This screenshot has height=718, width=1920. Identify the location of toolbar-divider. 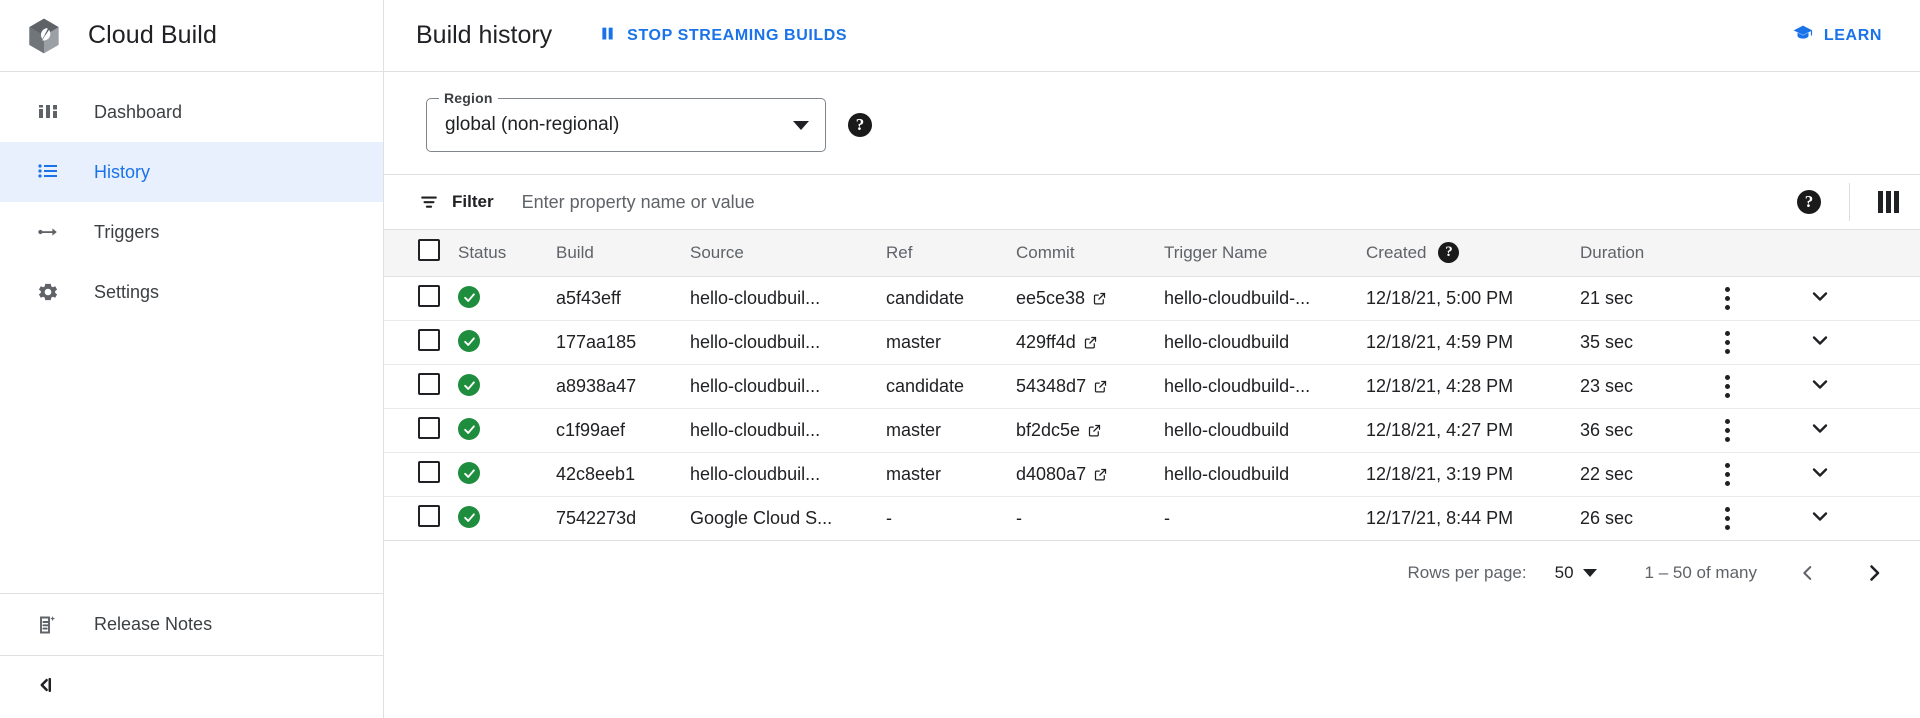
(1849, 202).